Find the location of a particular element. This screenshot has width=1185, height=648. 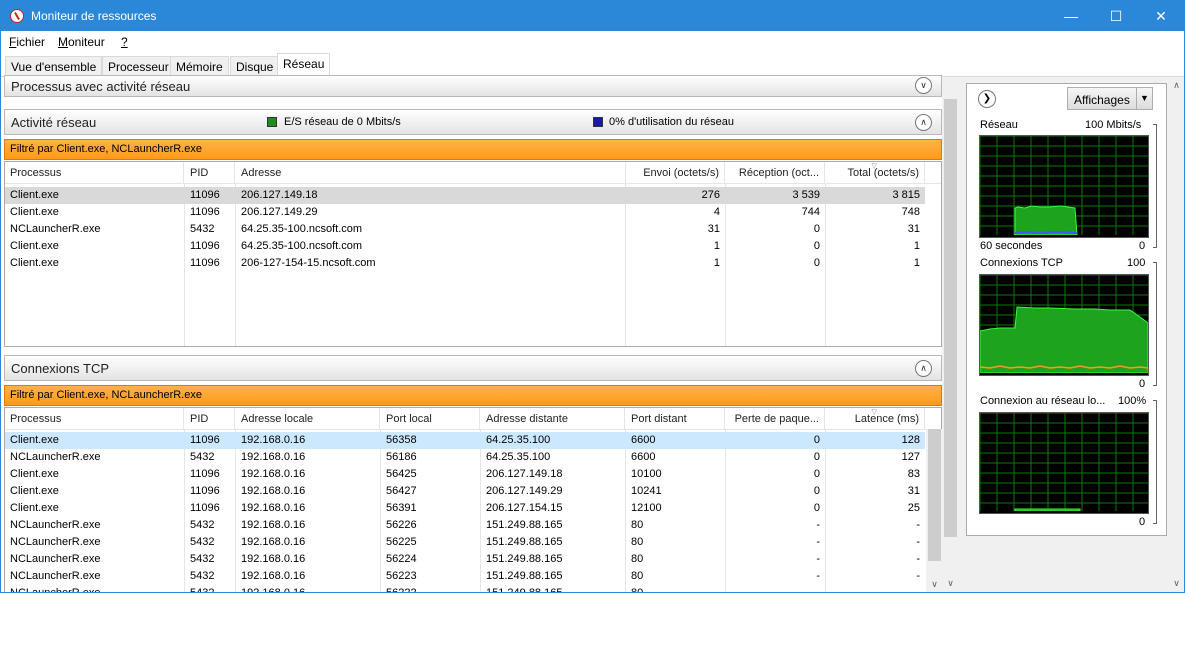

tab-processor: Processeur is located at coordinates (138, 66).